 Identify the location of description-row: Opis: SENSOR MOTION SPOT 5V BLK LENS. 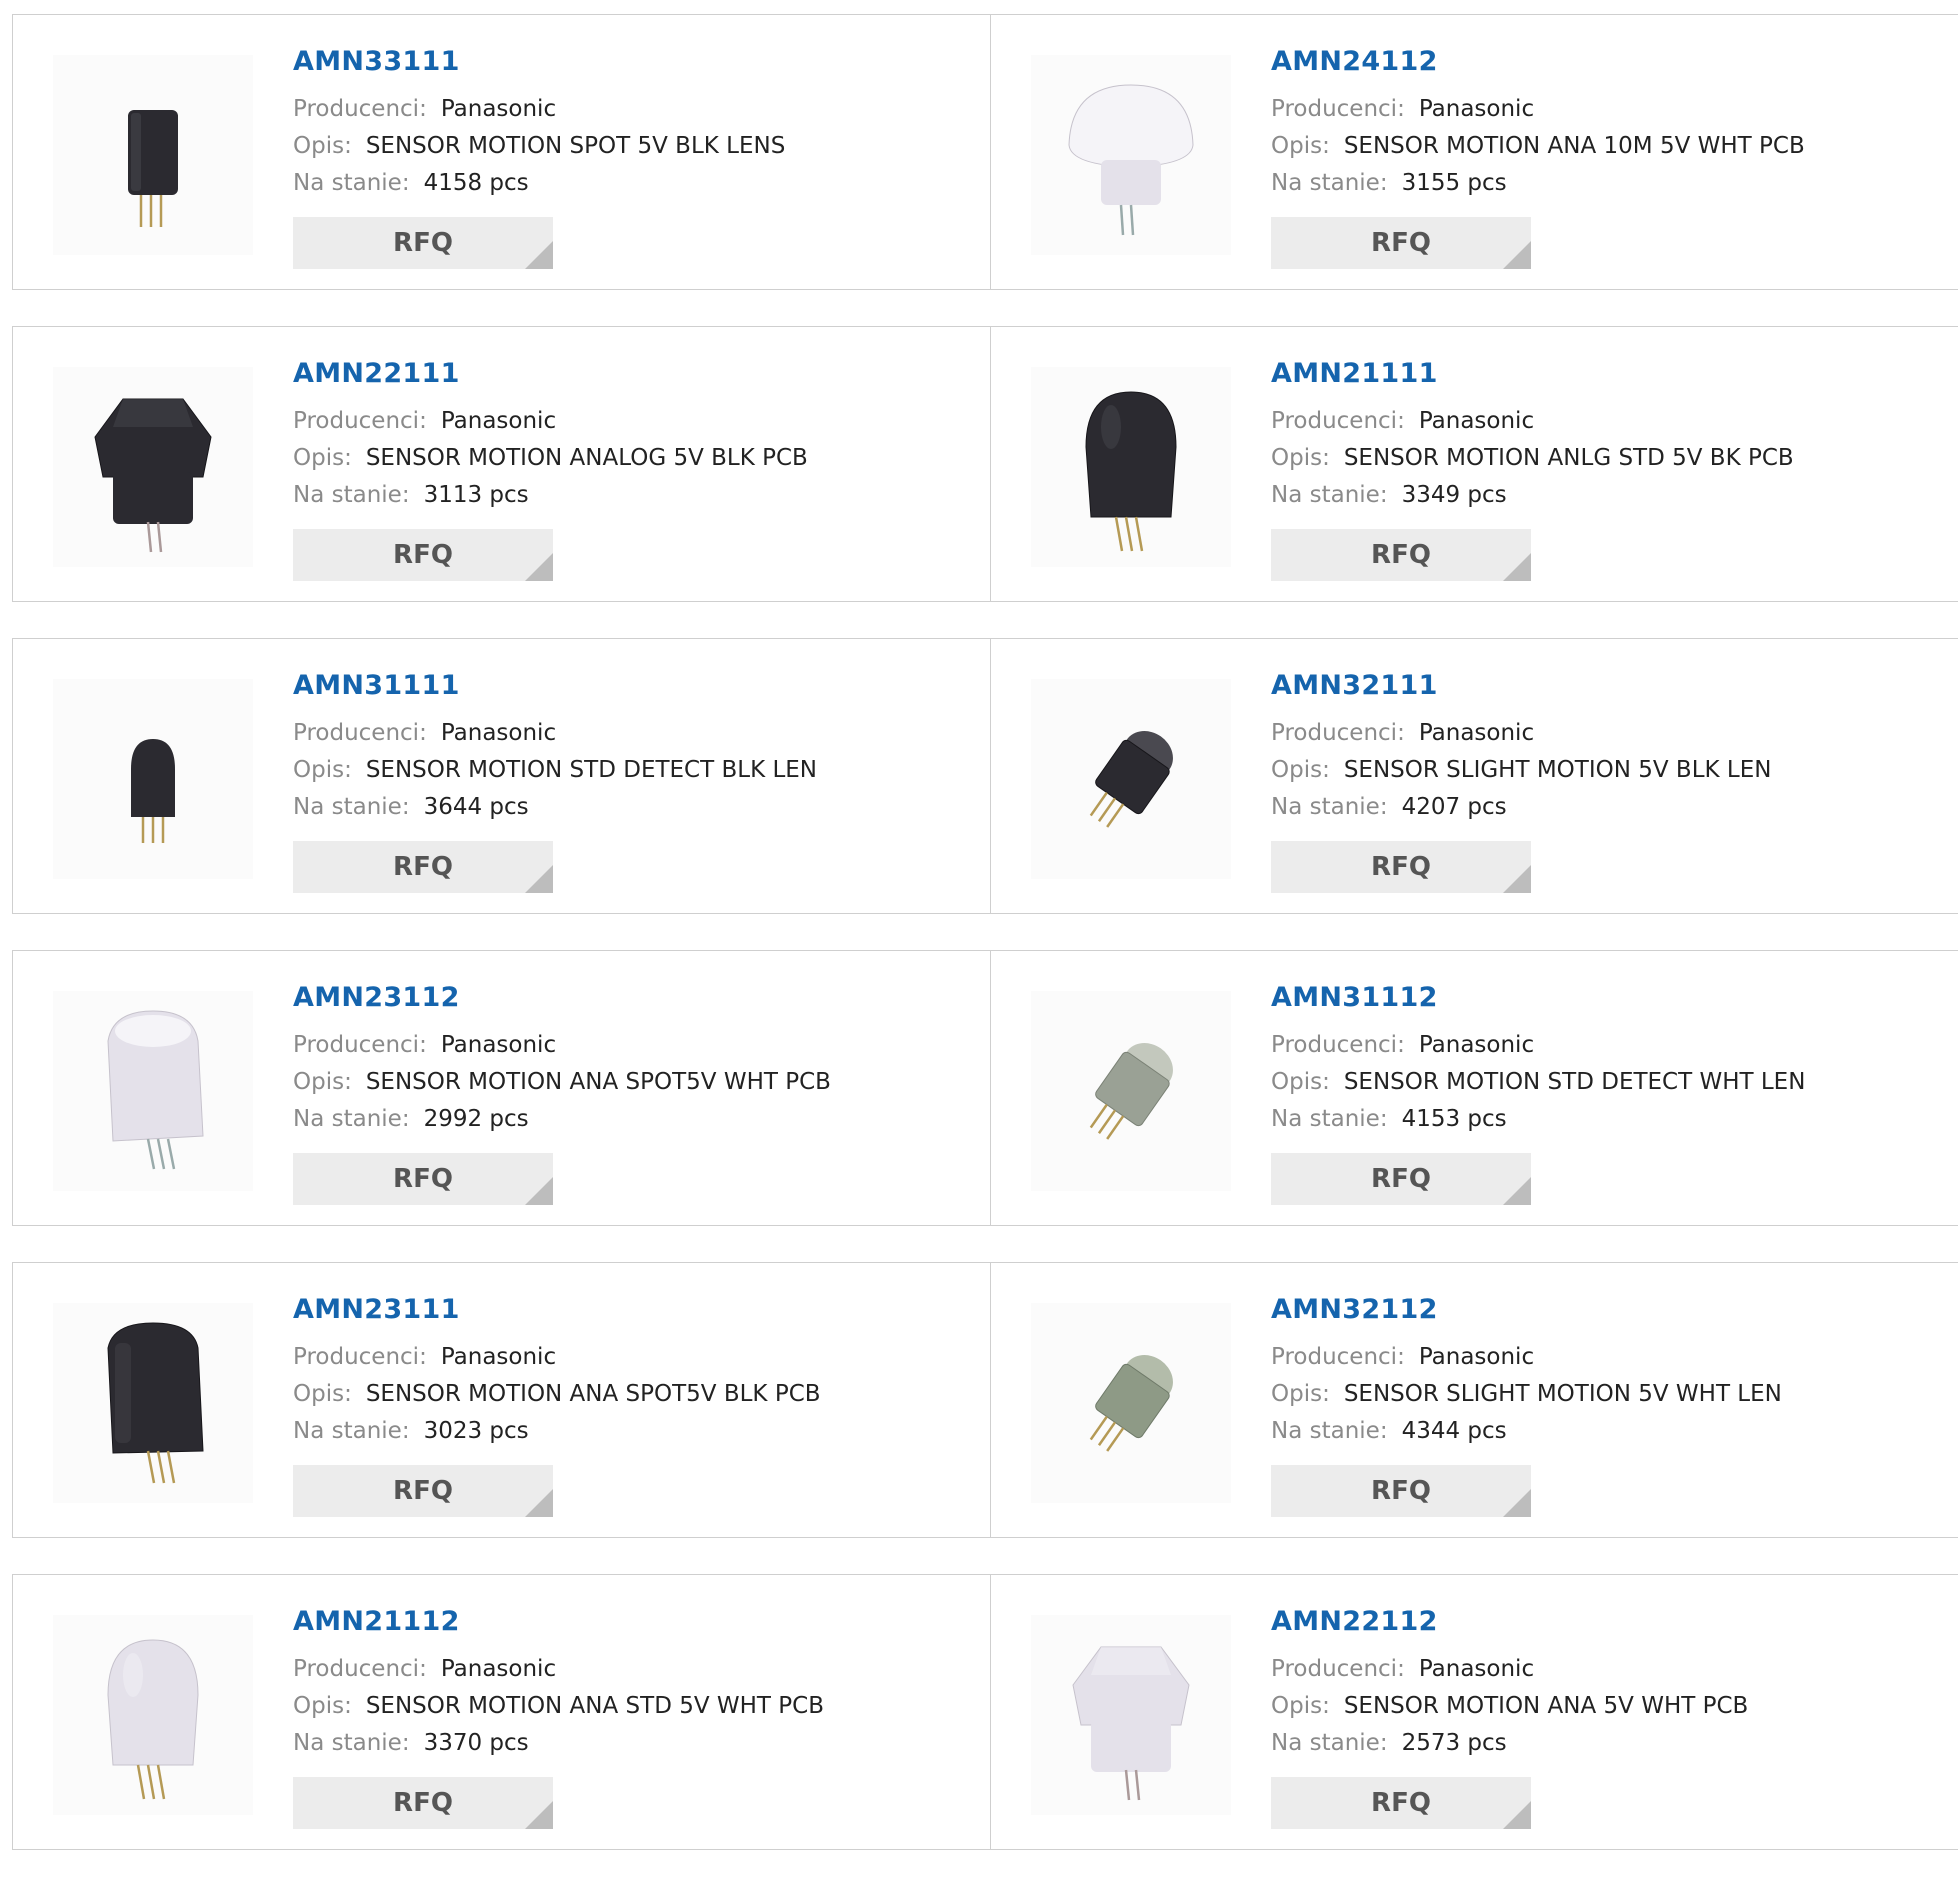
(636, 146).